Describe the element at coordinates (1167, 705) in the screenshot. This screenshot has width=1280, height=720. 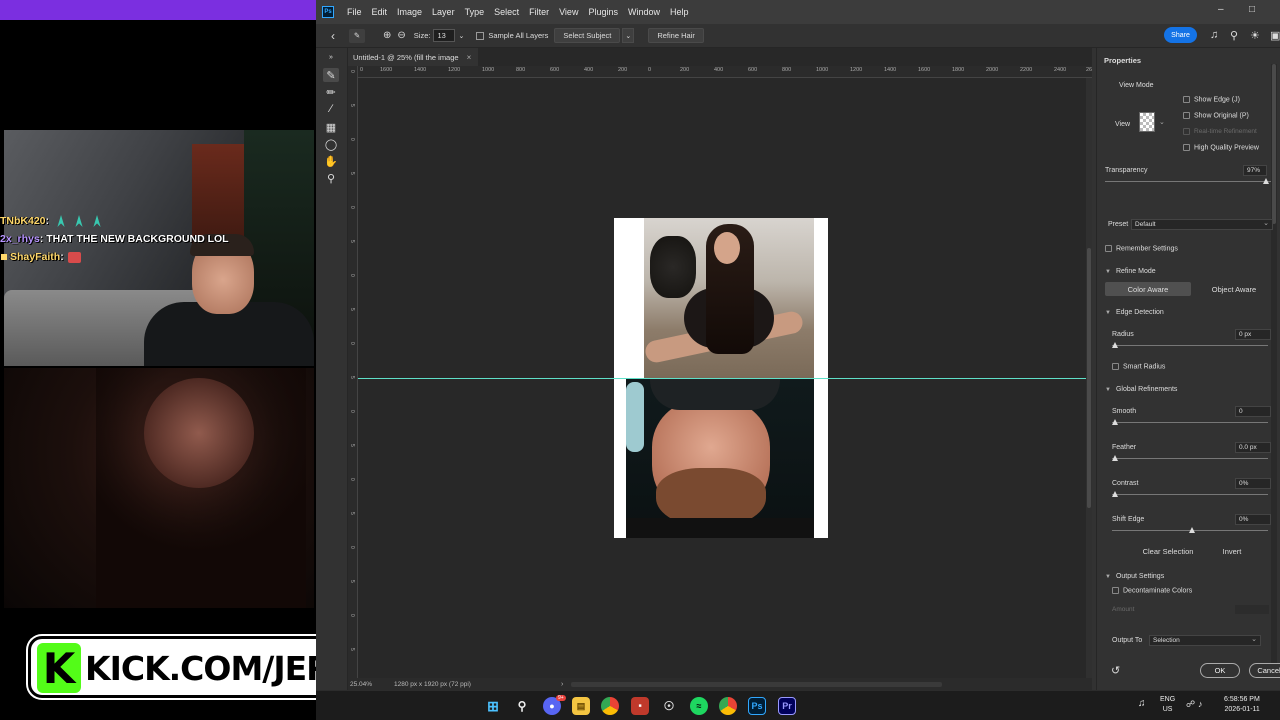
I see `language-indicator: ENG US` at that location.